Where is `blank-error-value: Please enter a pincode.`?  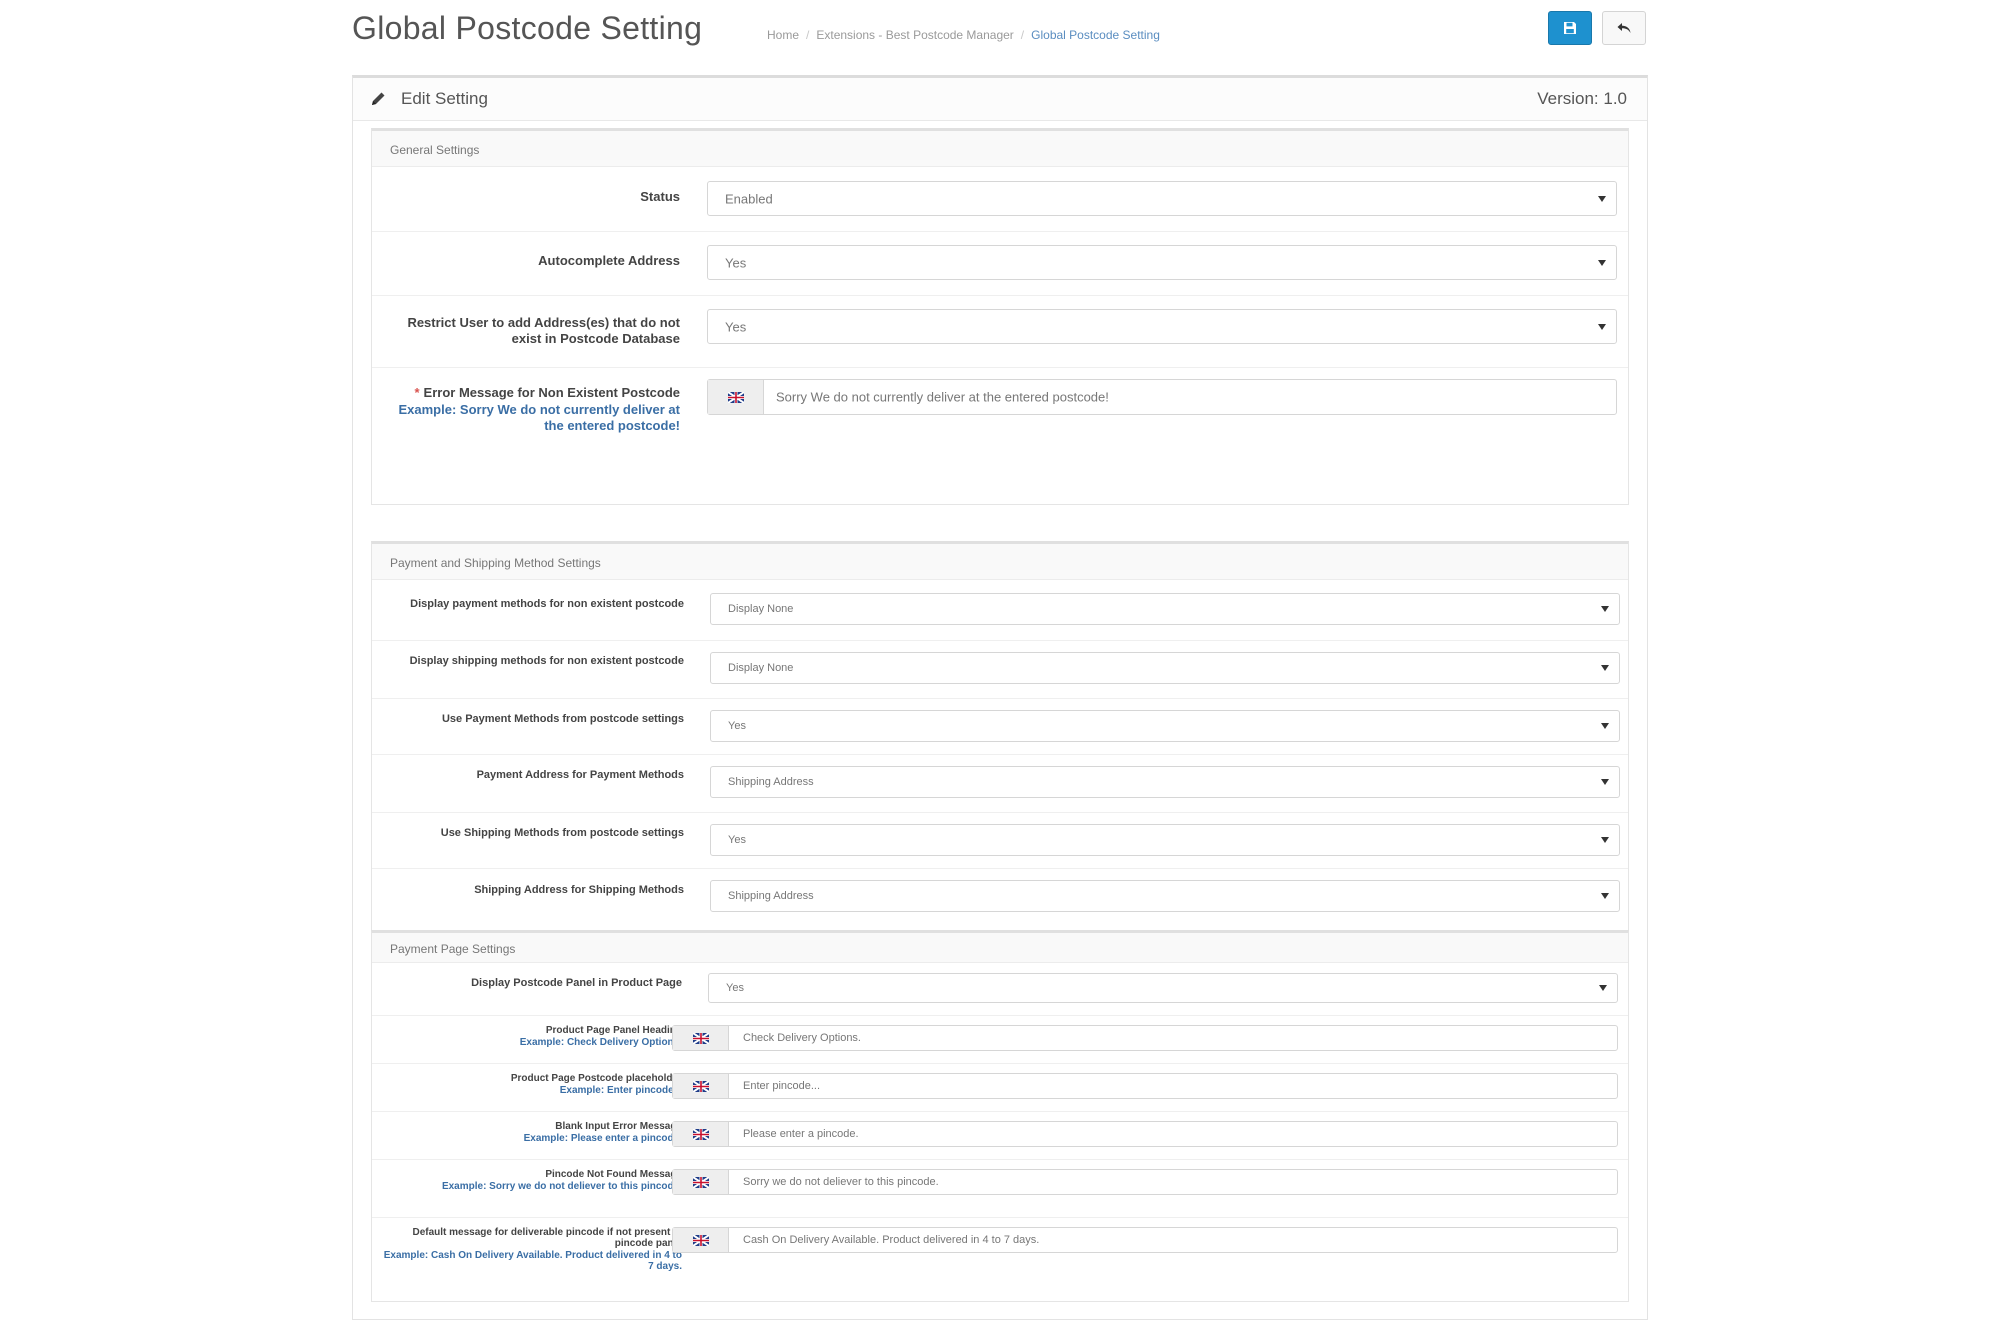 blank-error-value: Please enter a pincode. is located at coordinates (801, 1134).